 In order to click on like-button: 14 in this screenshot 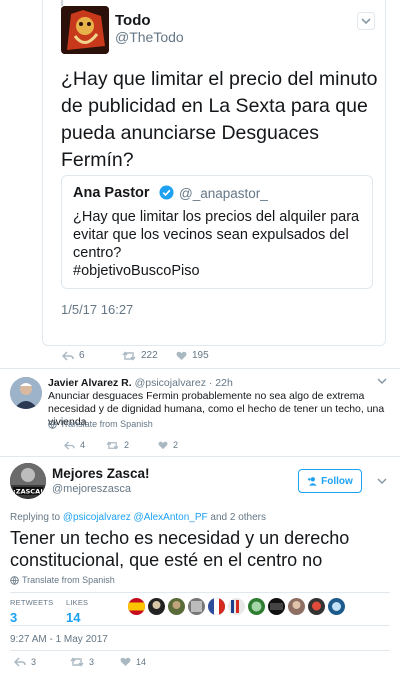, I will do `click(133, 662)`.